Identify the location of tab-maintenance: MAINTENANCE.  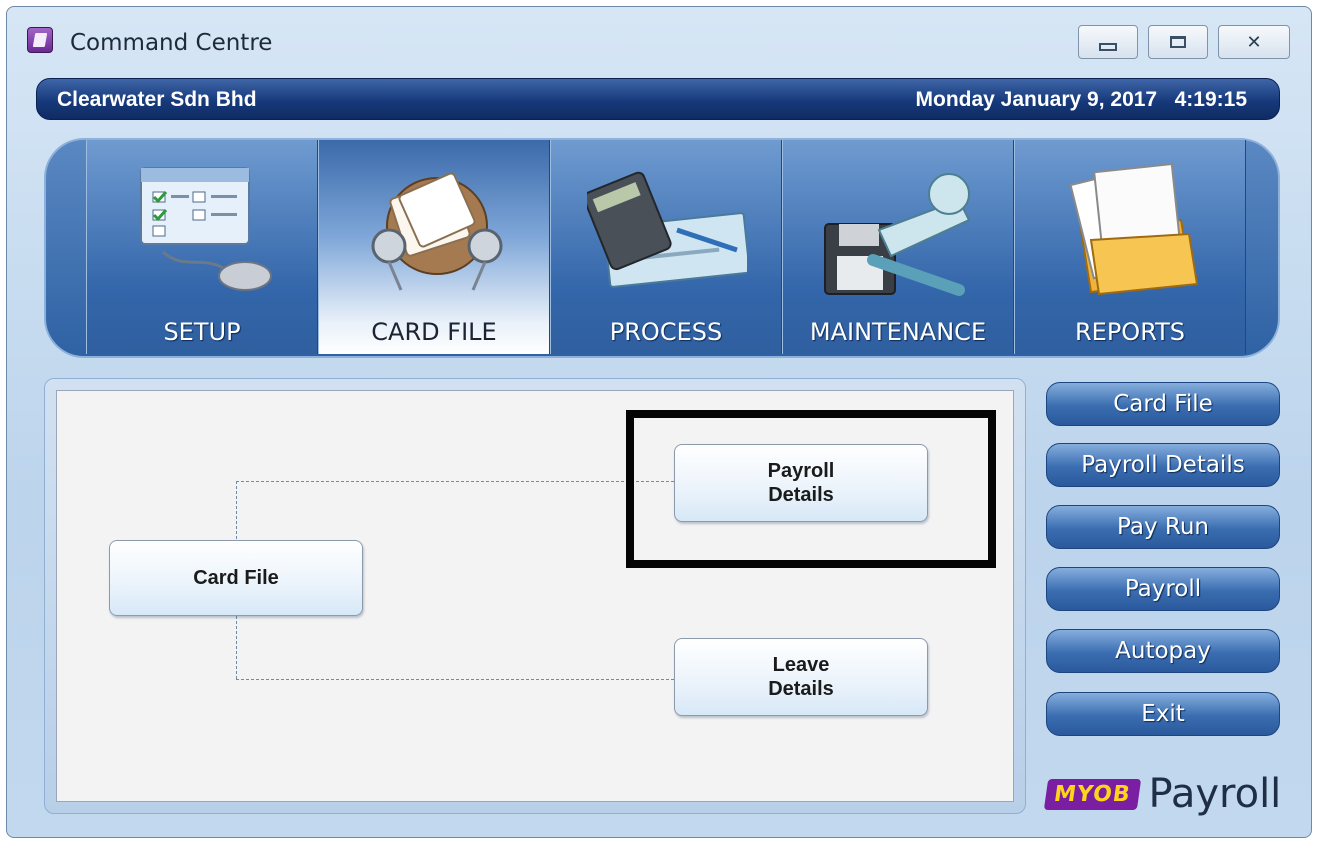
(898, 247).